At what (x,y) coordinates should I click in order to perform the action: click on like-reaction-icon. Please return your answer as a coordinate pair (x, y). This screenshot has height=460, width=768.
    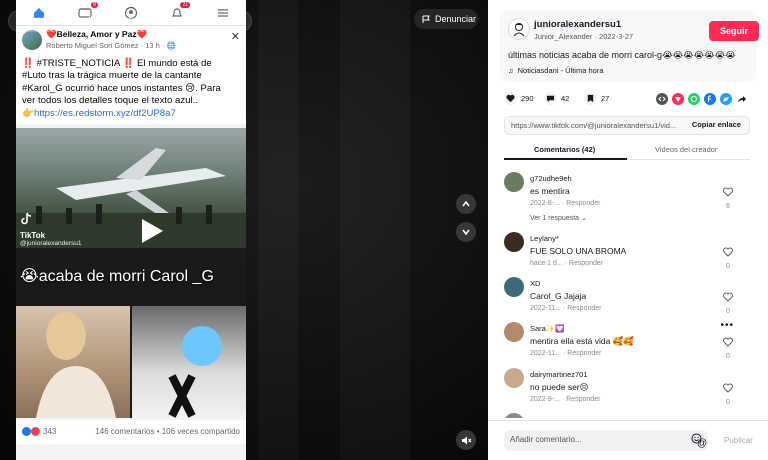
    Looking at the image, I should click on (26, 431).